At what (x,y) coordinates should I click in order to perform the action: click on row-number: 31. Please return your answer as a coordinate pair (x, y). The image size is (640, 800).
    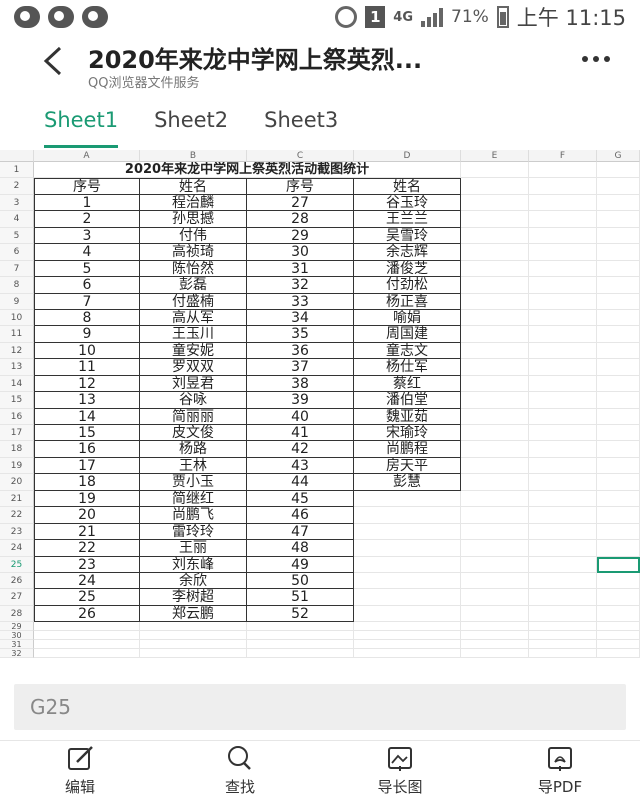
    Looking at the image, I should click on (17, 645).